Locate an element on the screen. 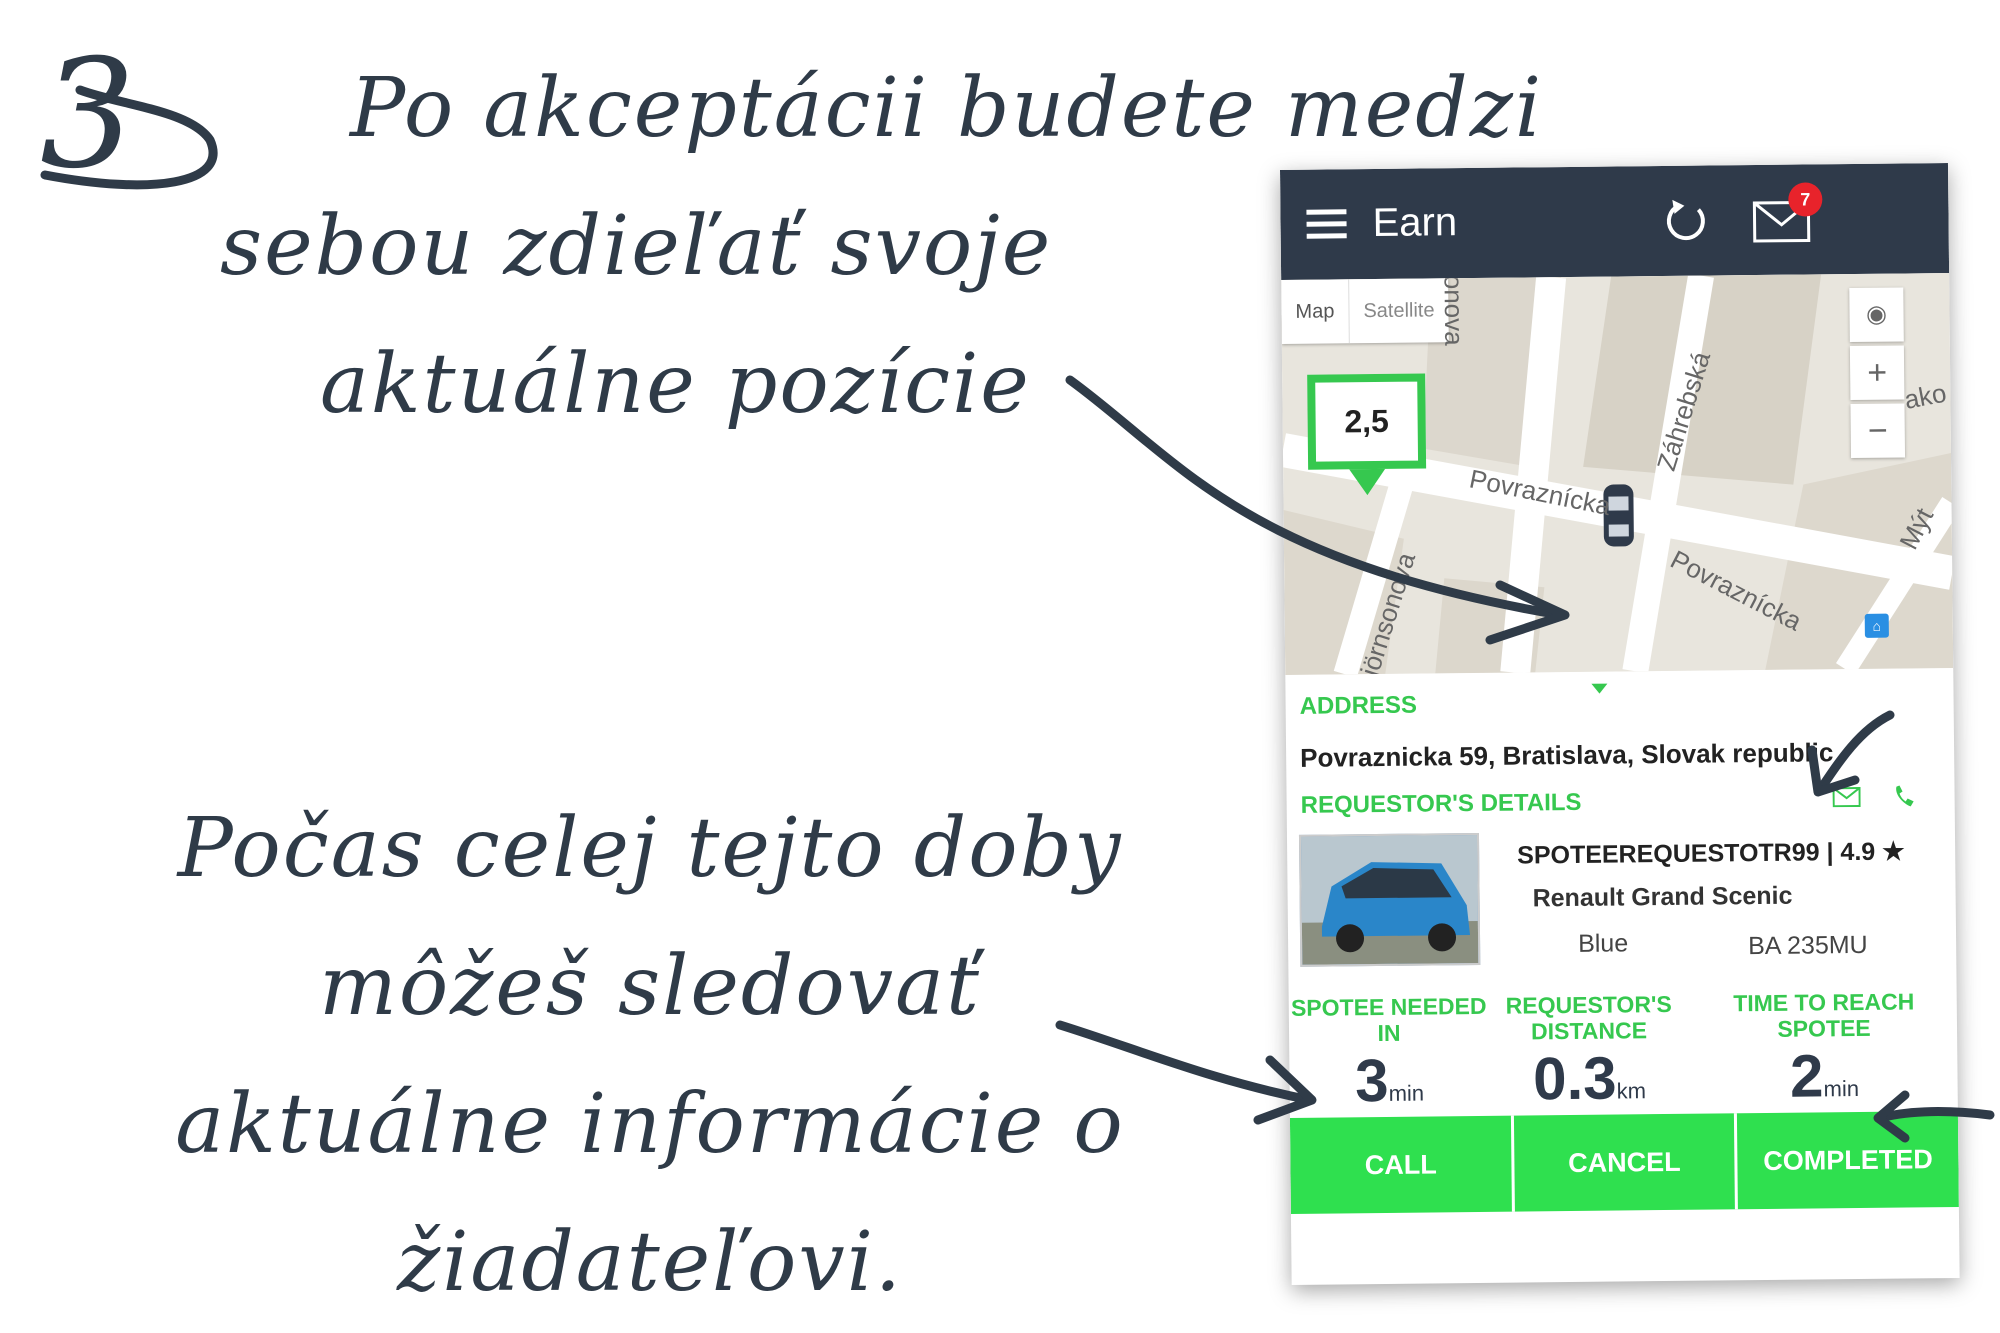  step-number: 3 is located at coordinates (89, 115).